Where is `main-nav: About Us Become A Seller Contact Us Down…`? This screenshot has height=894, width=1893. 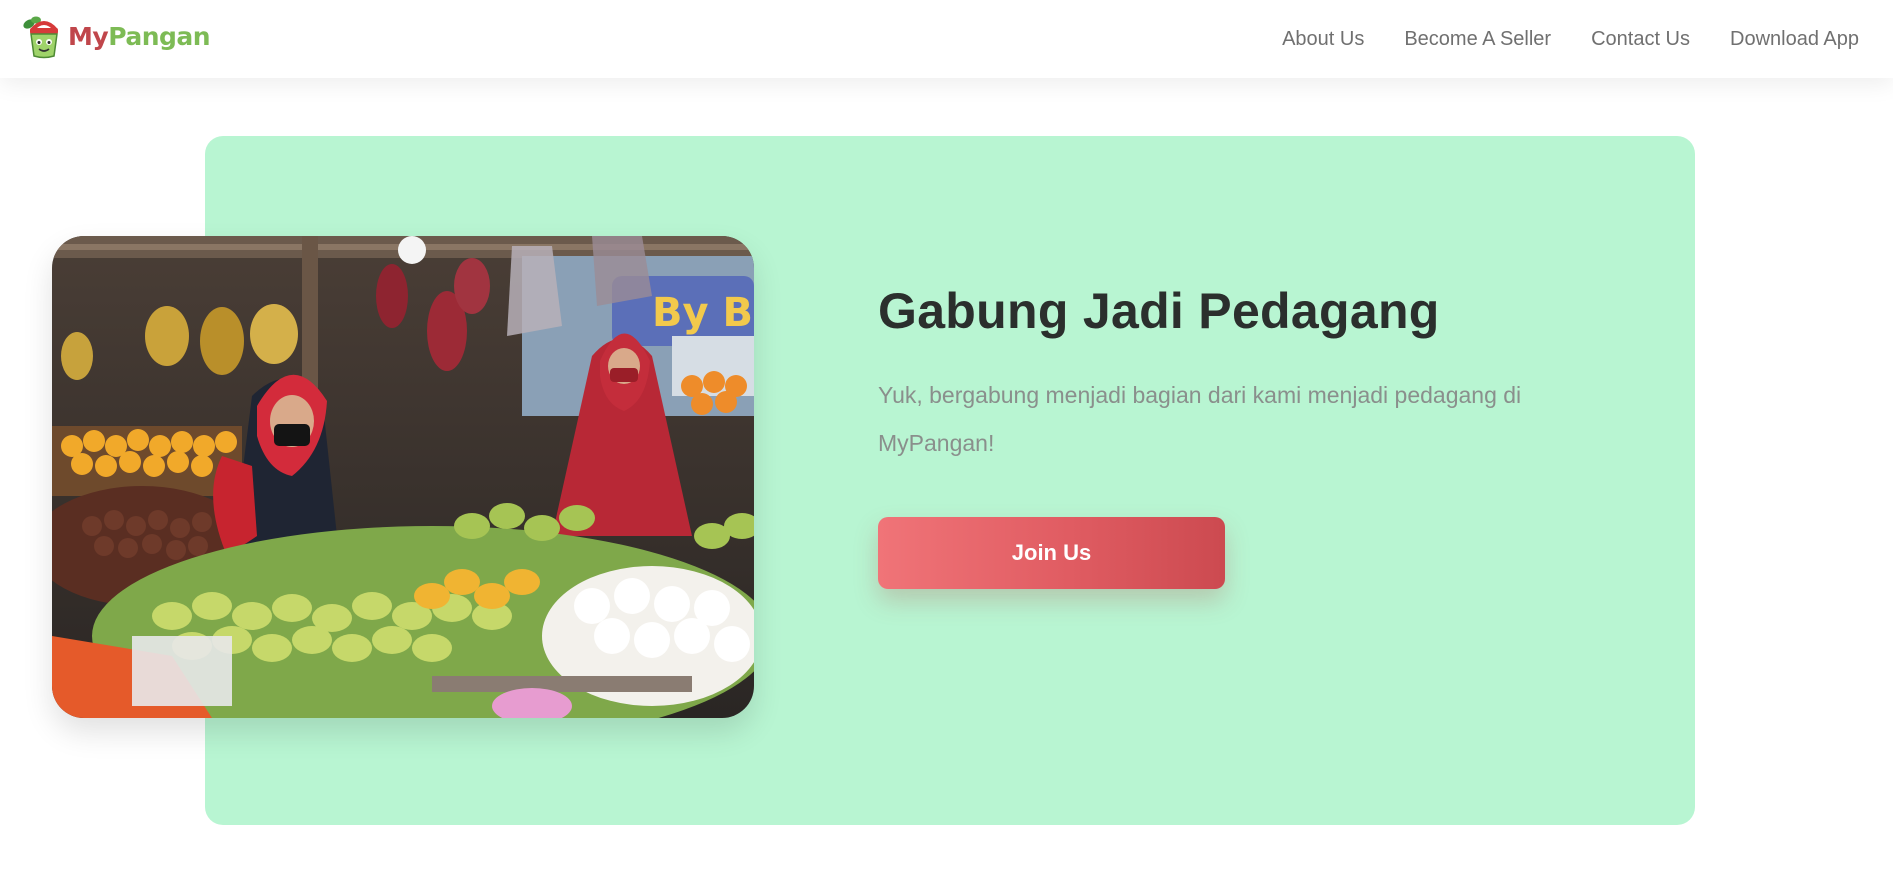 main-nav: About Us Become A Seller Contact Us Down… is located at coordinates (1550, 39).